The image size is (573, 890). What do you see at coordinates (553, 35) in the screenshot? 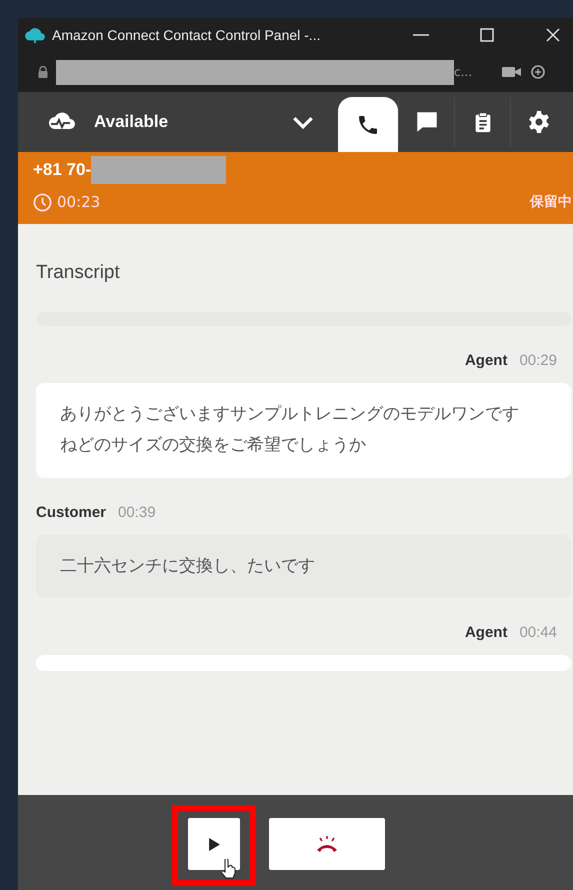
I see `close-icon` at bounding box center [553, 35].